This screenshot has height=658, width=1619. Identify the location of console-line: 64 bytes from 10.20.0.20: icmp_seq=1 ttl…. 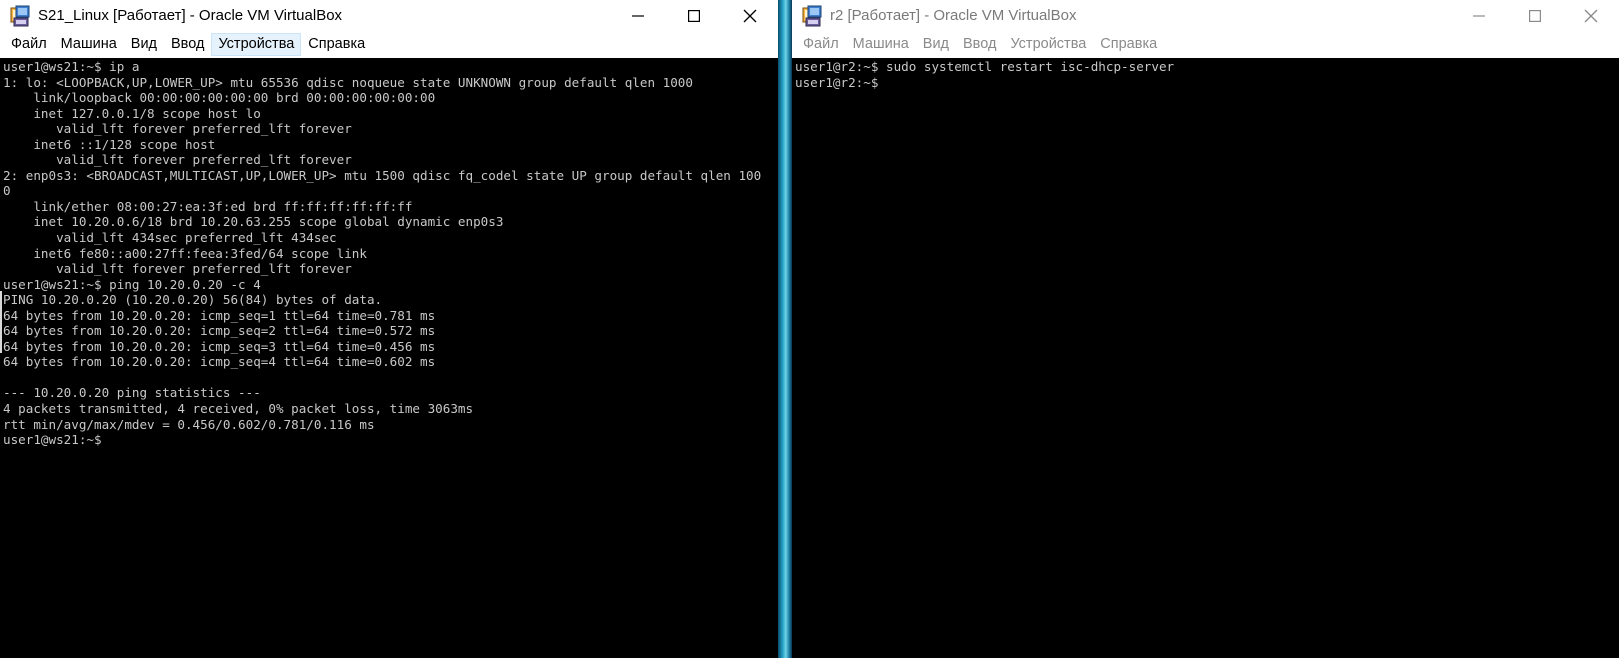
(219, 315).